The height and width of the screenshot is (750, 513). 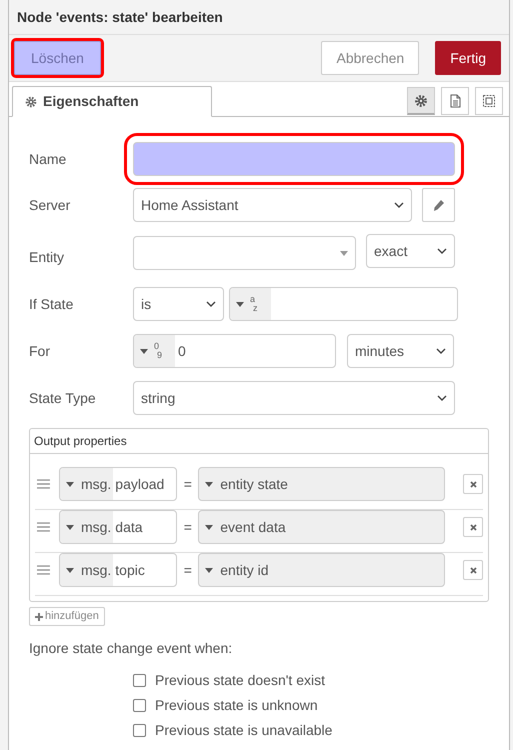 I want to click on tool-document-button, so click(x=455, y=101).